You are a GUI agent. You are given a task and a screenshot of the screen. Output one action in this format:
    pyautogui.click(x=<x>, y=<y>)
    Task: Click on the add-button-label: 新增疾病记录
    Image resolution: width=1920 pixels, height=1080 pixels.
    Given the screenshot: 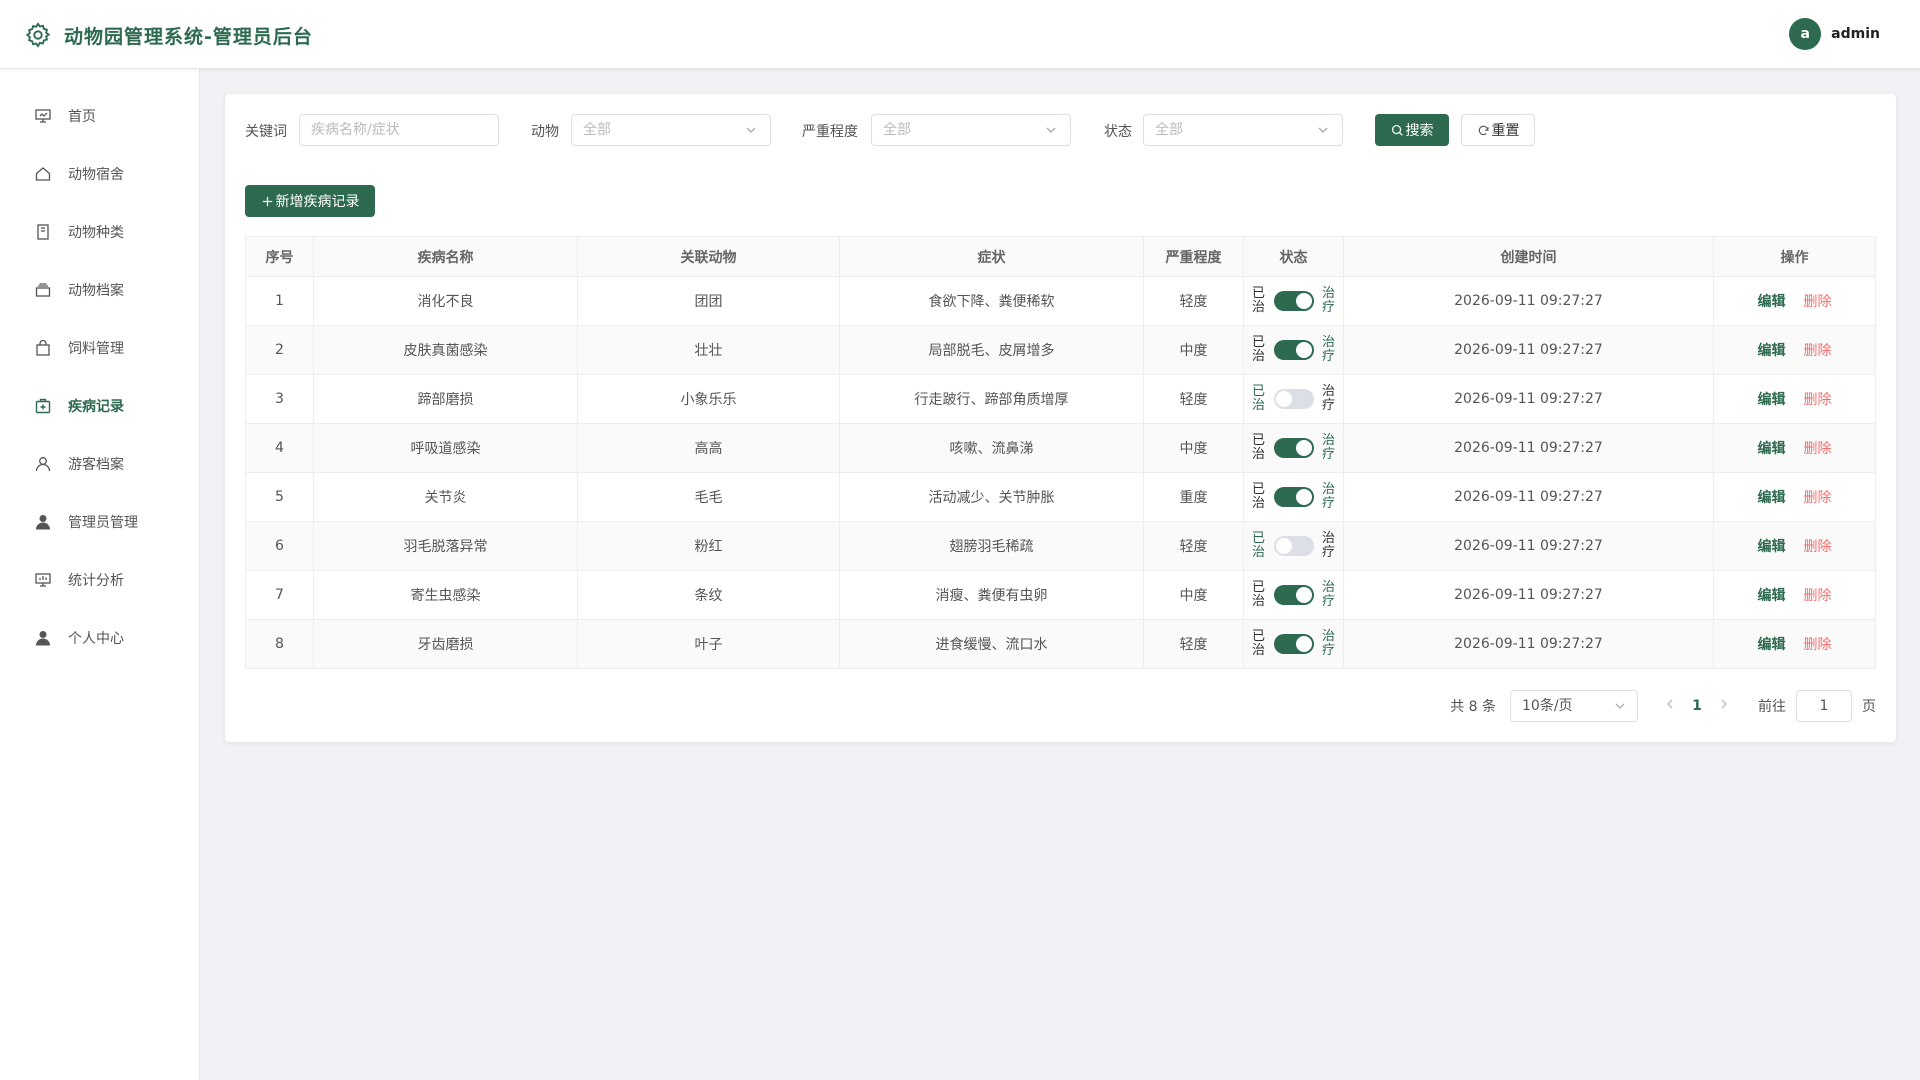 What is the action you would take?
    pyautogui.click(x=317, y=202)
    